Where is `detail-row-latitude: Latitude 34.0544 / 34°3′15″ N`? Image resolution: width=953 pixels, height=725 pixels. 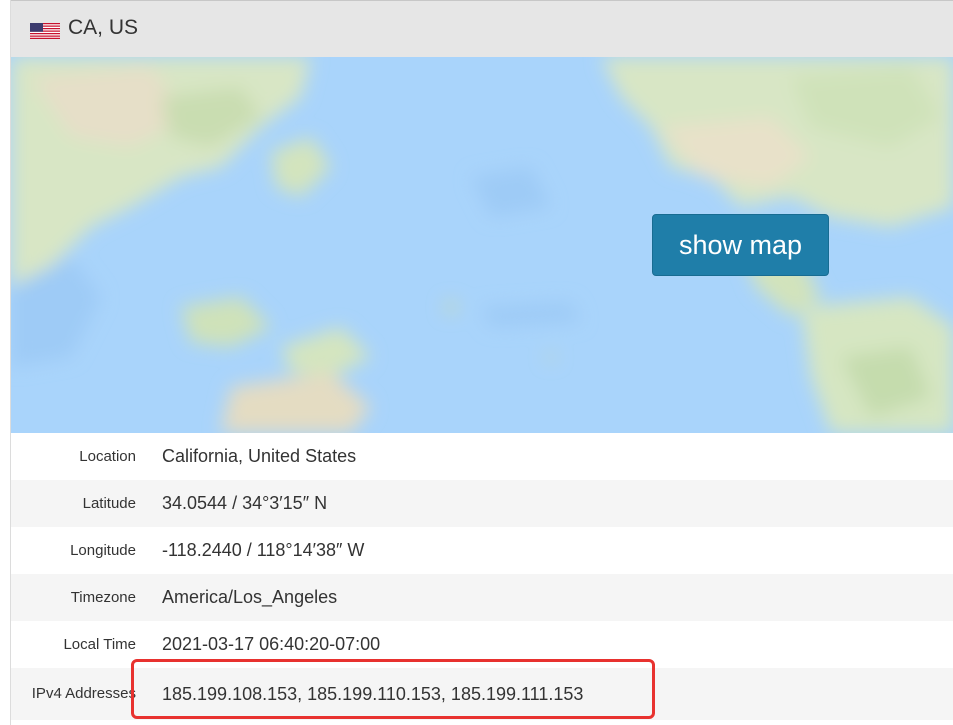
detail-row-latitude: Latitude 34.0544 / 34°3′15″ N is located at coordinates (482, 503).